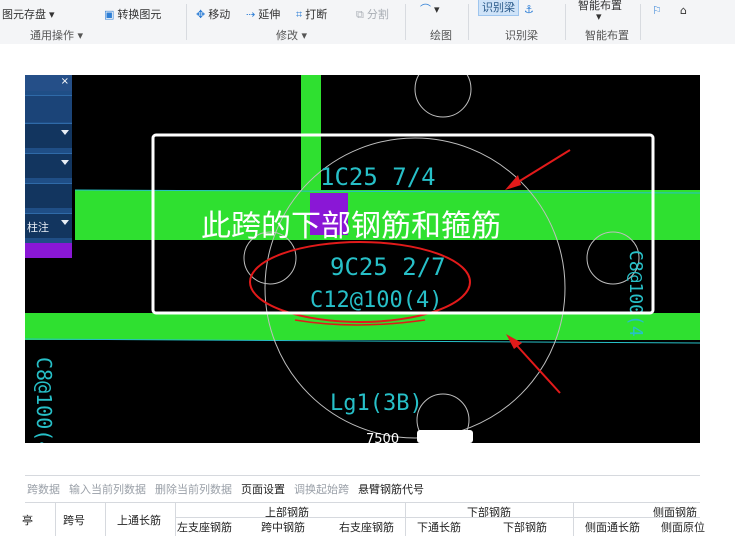  Describe the element at coordinates (683, 10) in the screenshot. I see `roof-icon: ⌂` at that location.